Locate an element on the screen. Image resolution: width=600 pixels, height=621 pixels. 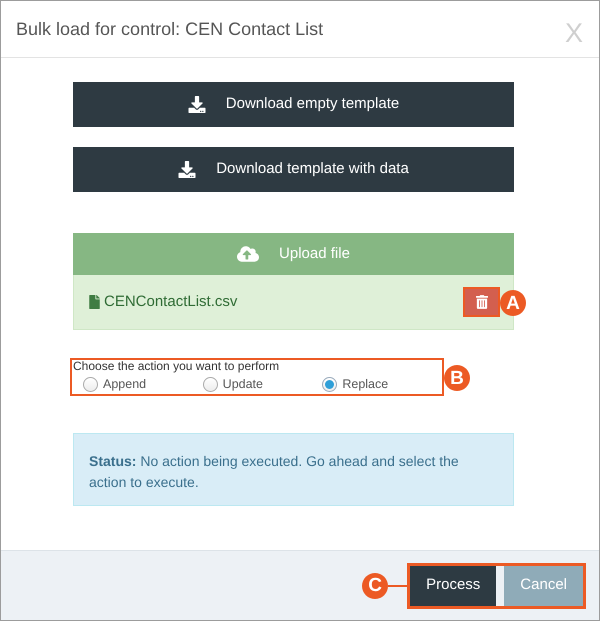
dialog-title: Bulk load for control: CEN Contact List is located at coordinates (170, 29).